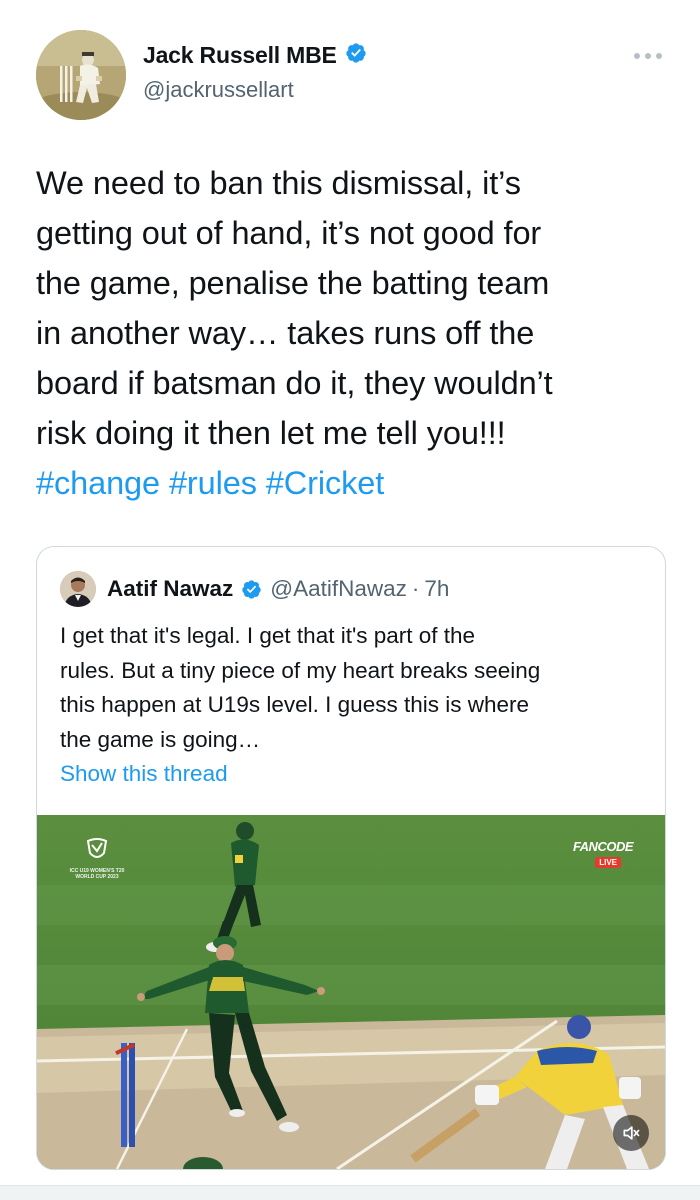 This screenshot has width=700, height=1200. I want to click on speaker-muted-icon, so click(631, 1133).